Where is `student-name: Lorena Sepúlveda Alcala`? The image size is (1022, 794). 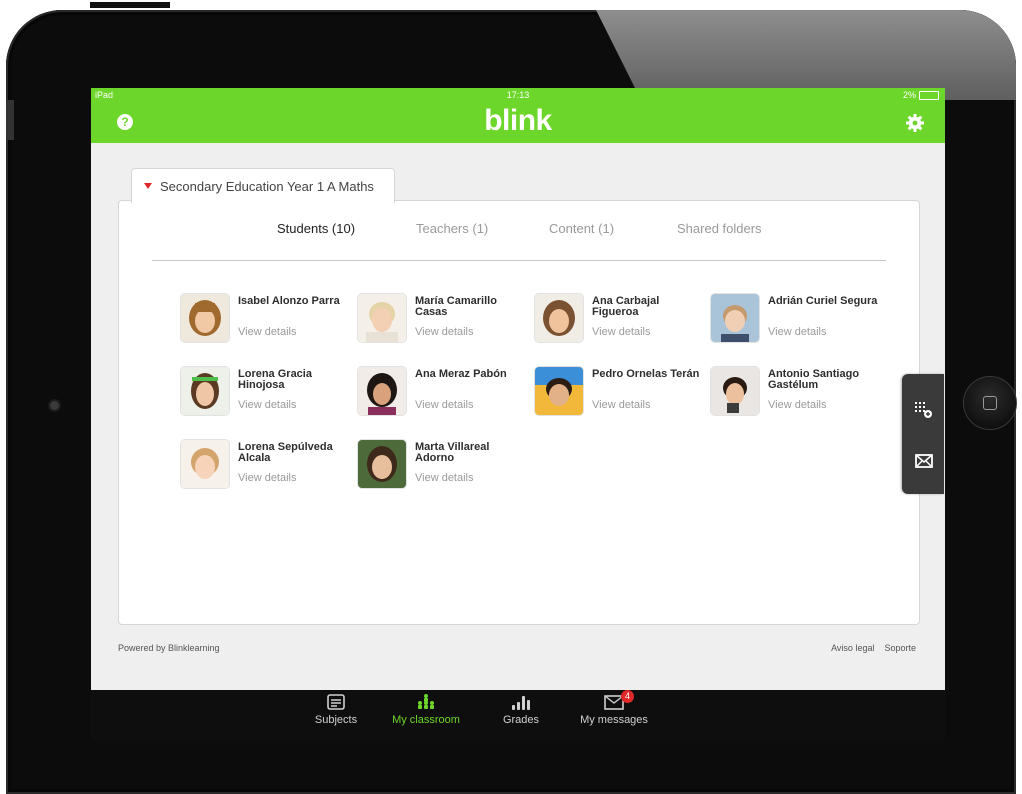
student-name: Lorena Sepúlveda Alcala is located at coordinates (285, 452).